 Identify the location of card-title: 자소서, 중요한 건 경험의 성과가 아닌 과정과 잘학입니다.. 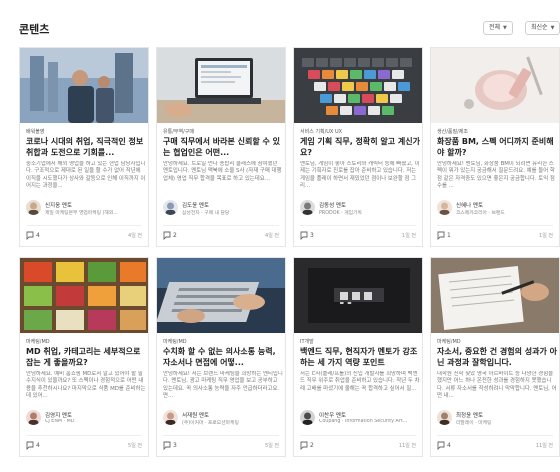
(497, 357).